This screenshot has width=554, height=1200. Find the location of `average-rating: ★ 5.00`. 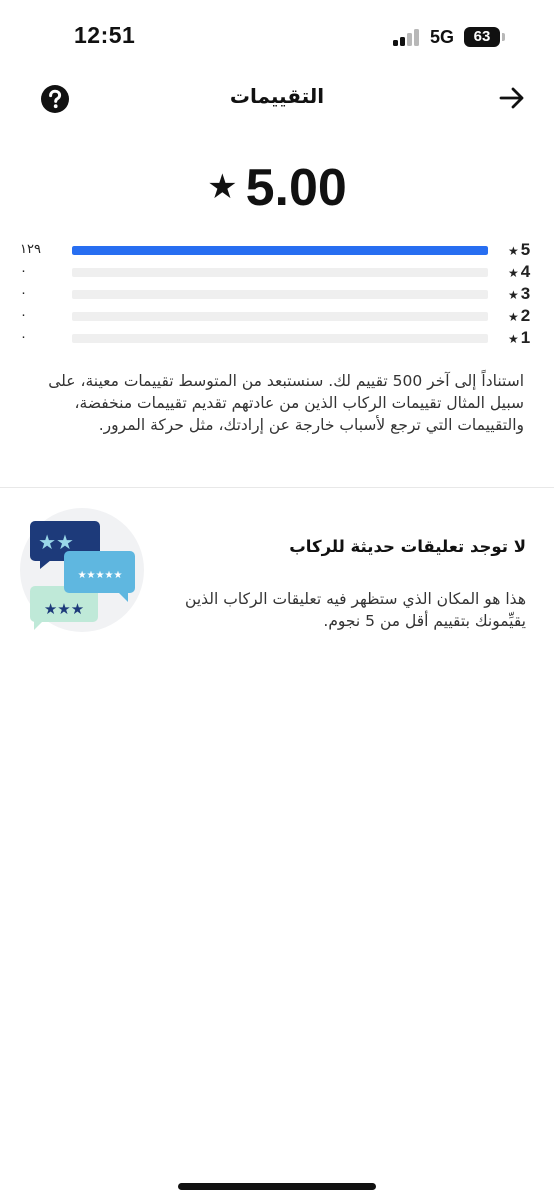

average-rating: ★ 5.00 is located at coordinates (277, 188).